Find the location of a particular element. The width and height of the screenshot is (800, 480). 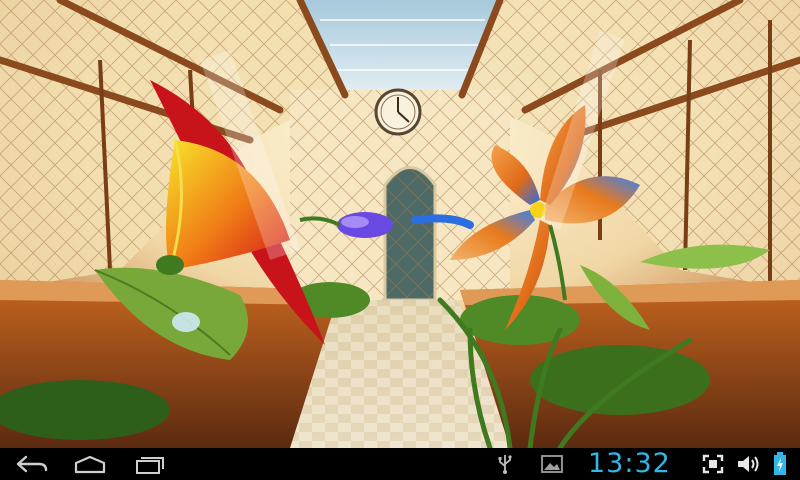

back-button is located at coordinates (32, 464).